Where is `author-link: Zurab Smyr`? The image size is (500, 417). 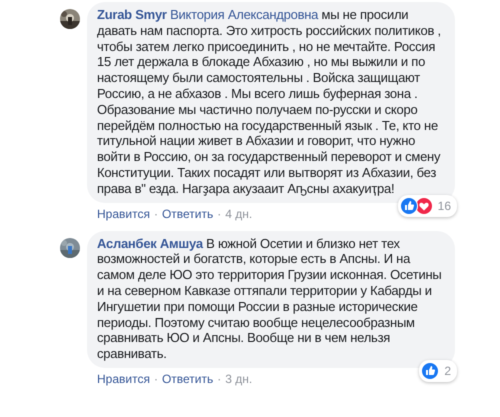
author-link: Zurab Smyr is located at coordinates (132, 14).